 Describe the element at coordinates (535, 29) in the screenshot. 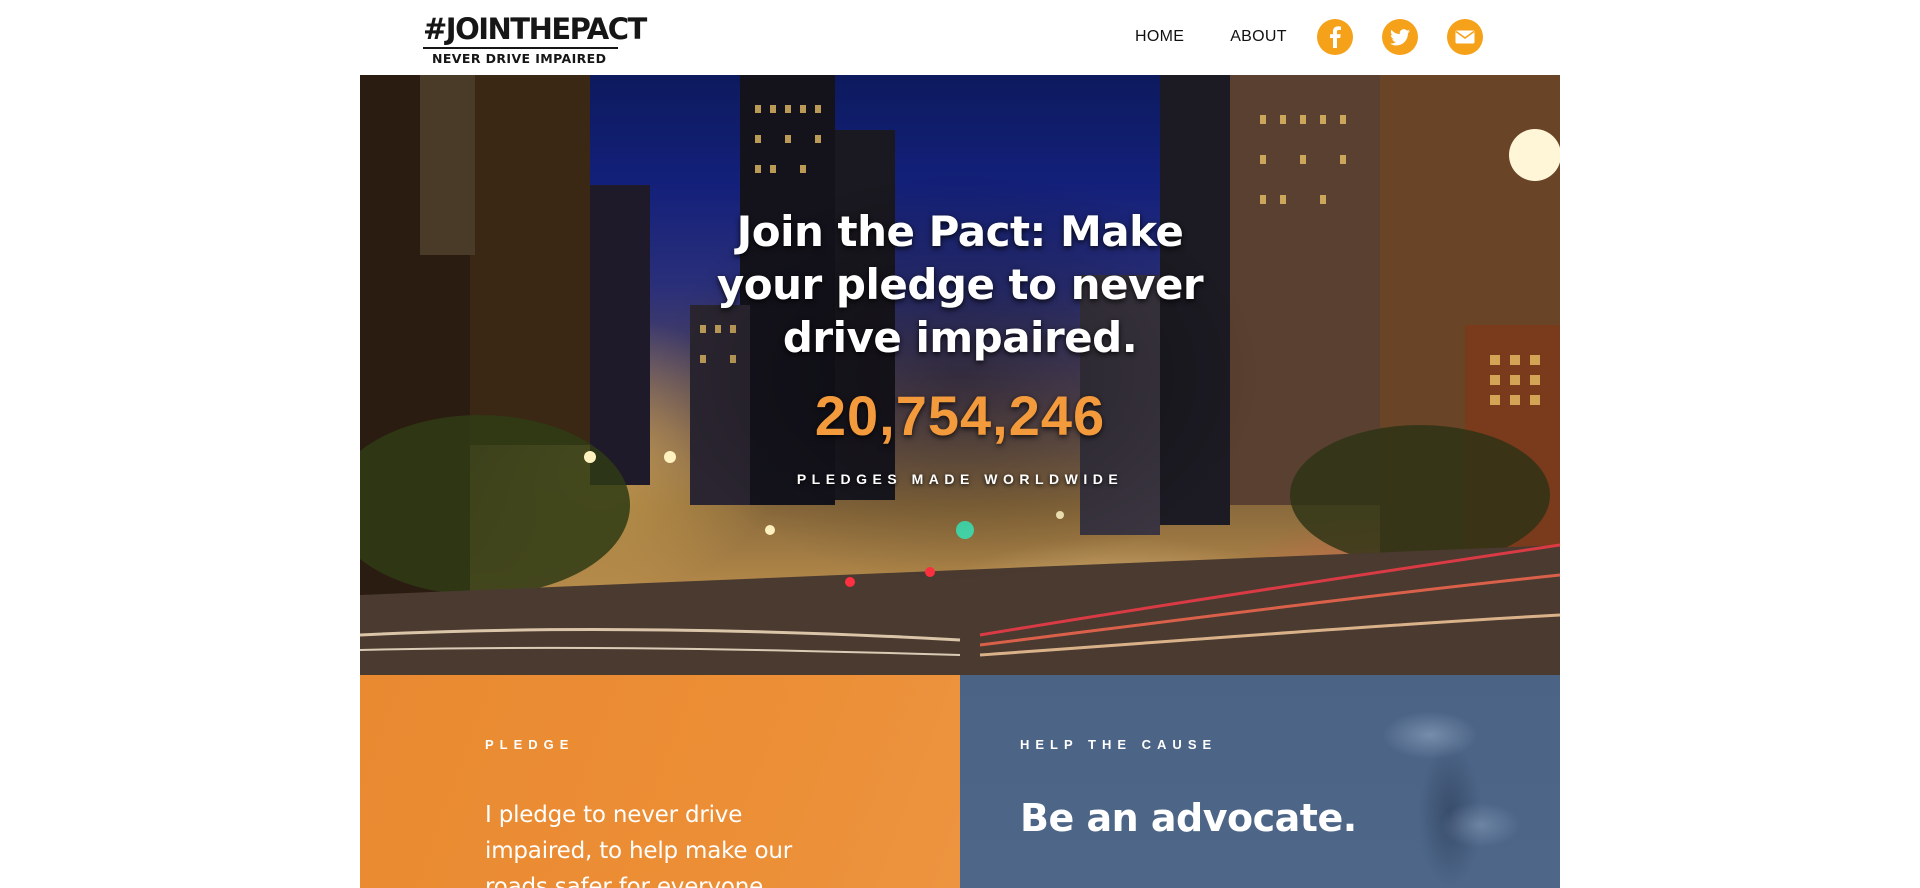

I see `logo-mark: #JOINTHEPACT` at that location.